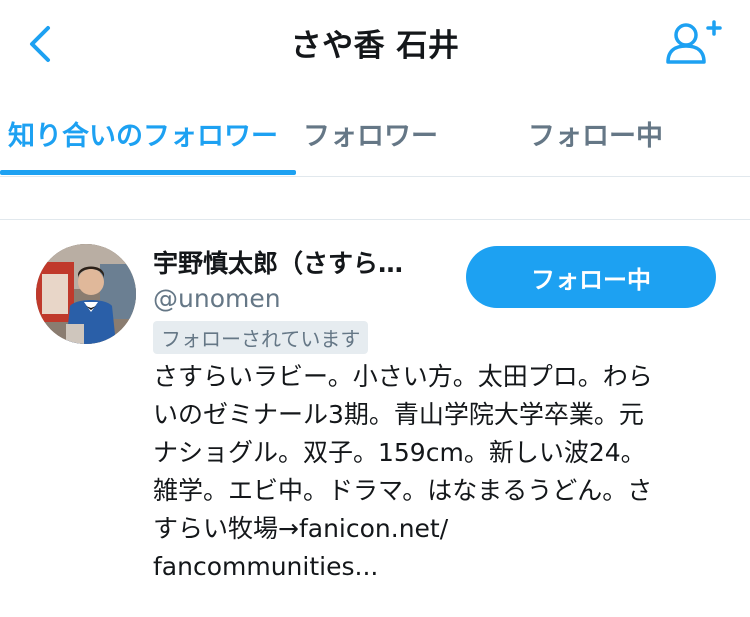 The height and width of the screenshot is (617, 750). I want to click on page-title: さや香 石井, so click(375, 46).